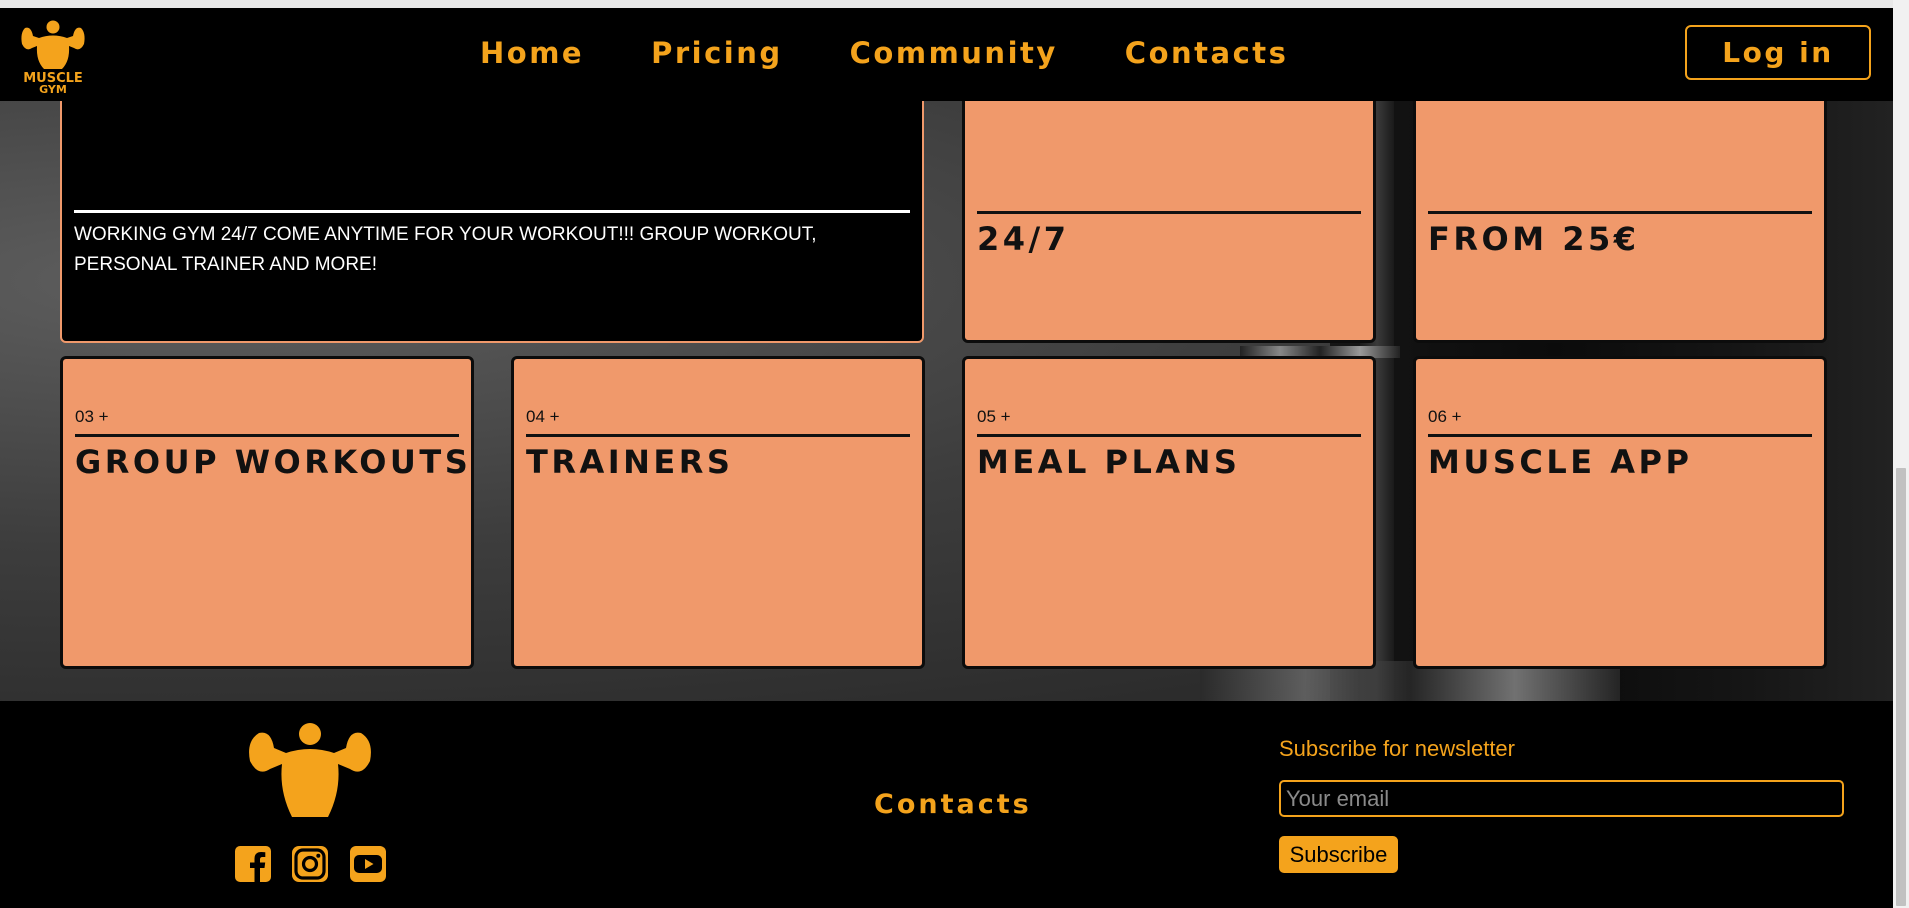 This screenshot has height=908, width=1909. I want to click on main-nav: Home Pricing Community Contacts, so click(917, 53).